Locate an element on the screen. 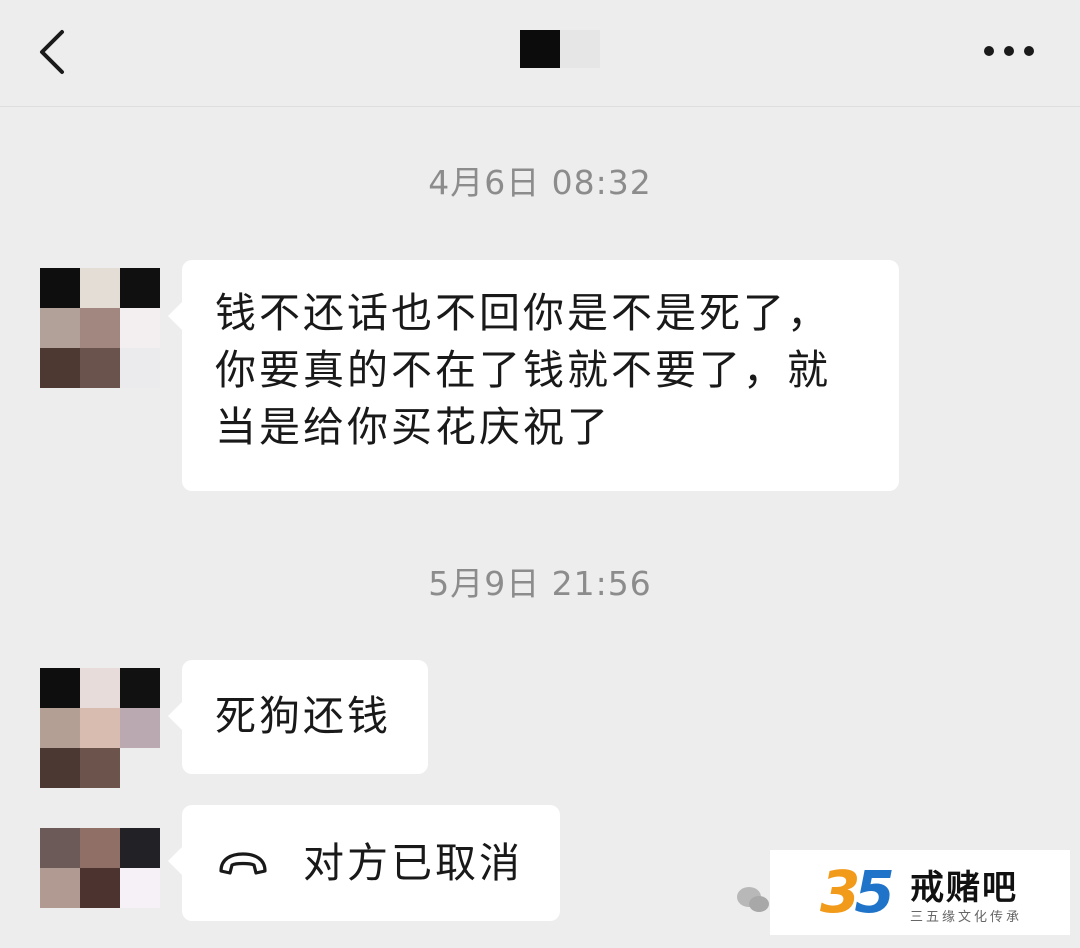 The image size is (1080, 948). call-status-text: 对方已取消 is located at coordinates (413, 863).